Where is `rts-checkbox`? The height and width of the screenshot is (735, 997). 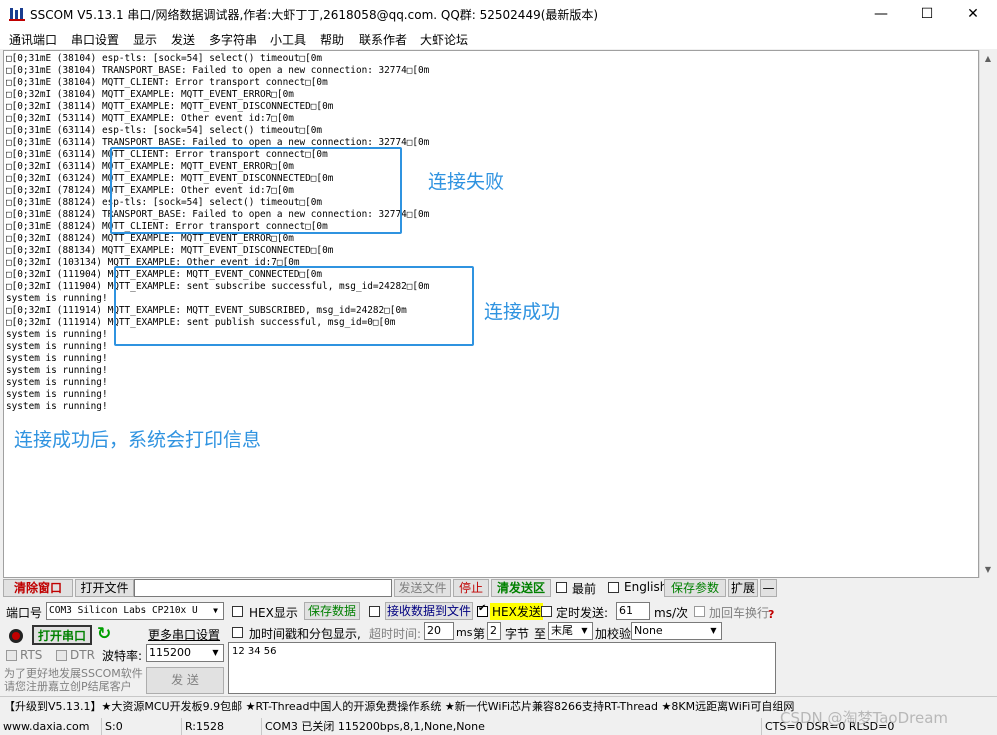 rts-checkbox is located at coordinates (11, 655).